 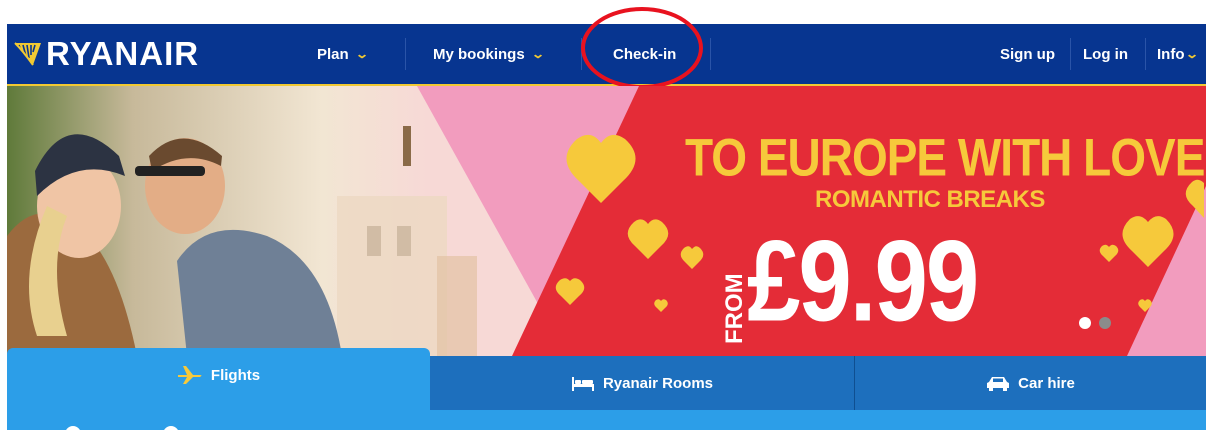 I want to click on nav-sign-up-link: Sign up, so click(x=1027, y=54).